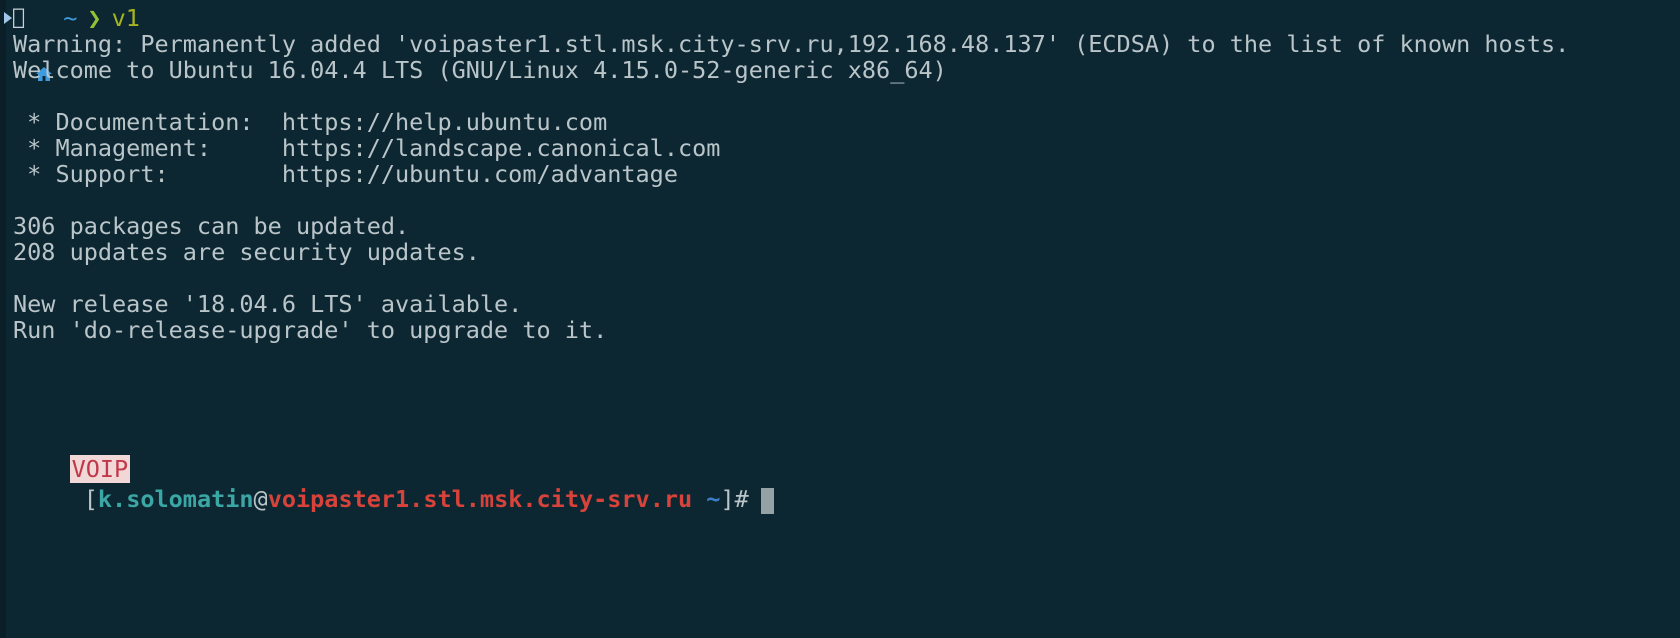 This screenshot has width=1680, height=638. I want to click on home-icon, so click(44, 45).